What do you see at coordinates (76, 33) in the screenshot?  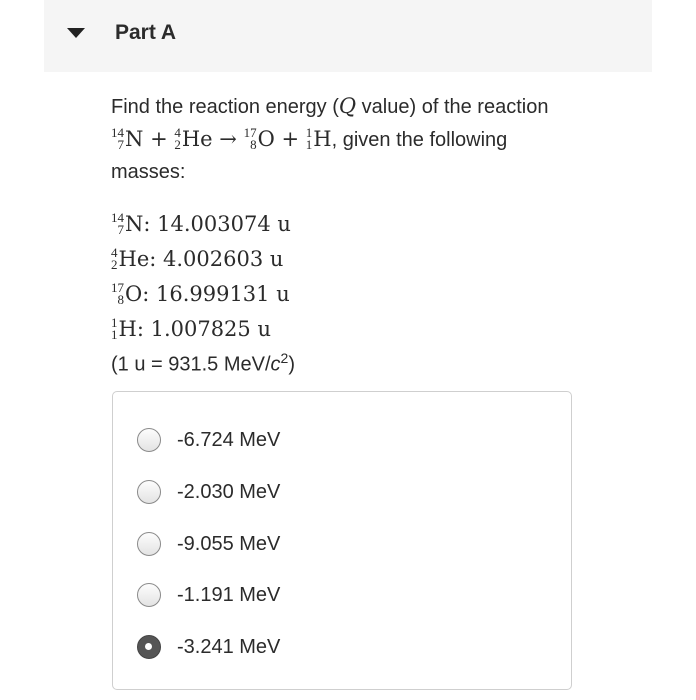 I see `collapse-triangle-icon` at bounding box center [76, 33].